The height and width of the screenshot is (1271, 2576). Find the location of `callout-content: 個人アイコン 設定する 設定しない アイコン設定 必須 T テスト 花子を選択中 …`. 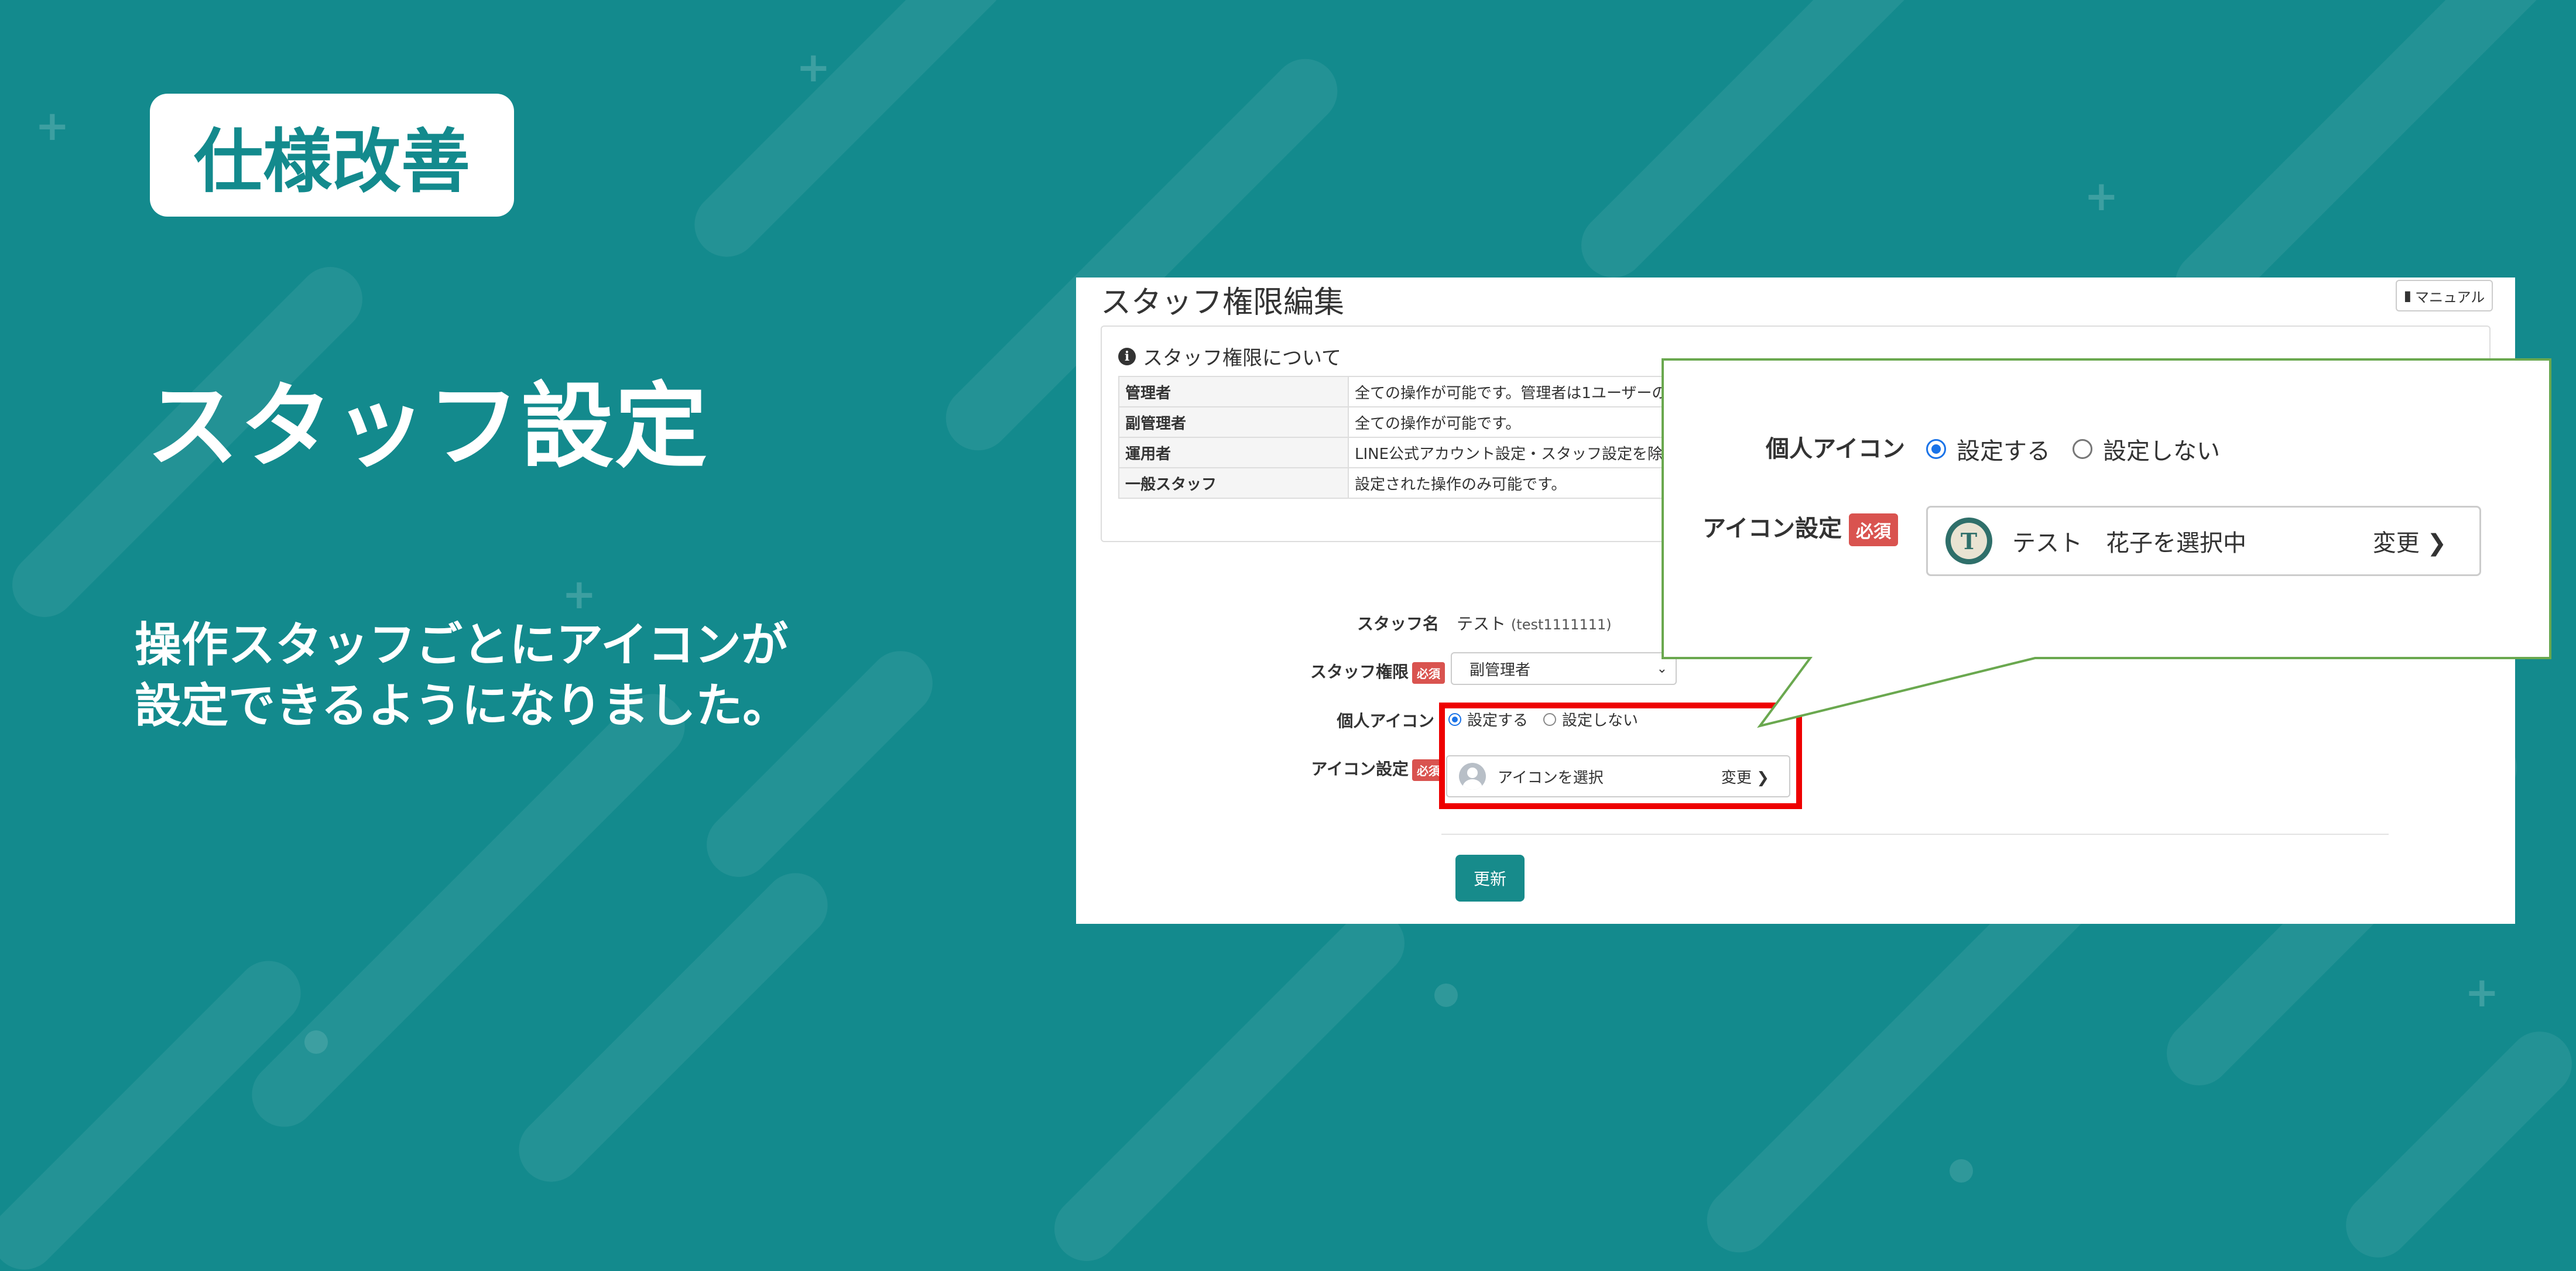

callout-content: 個人アイコン 設定する 設定しない アイコン設定 必須 T テスト 花子を選択中 … is located at coordinates (2106, 508).